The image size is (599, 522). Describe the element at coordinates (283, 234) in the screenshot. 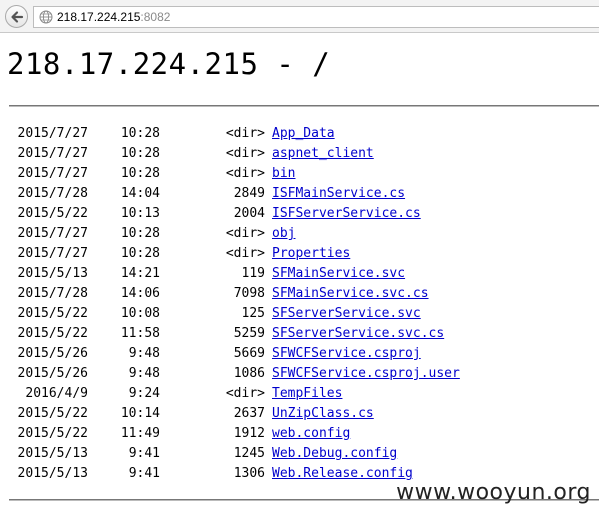

I see `entry-link: obj` at that location.